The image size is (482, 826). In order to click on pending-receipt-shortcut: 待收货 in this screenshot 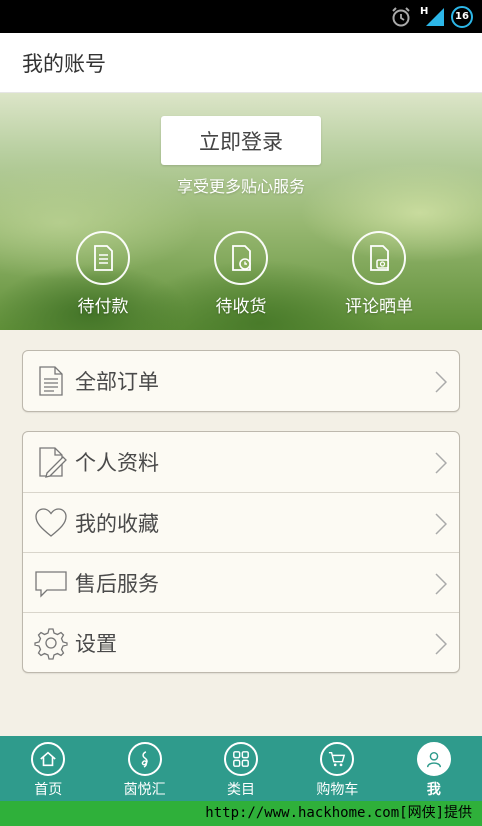, I will do `click(241, 274)`.